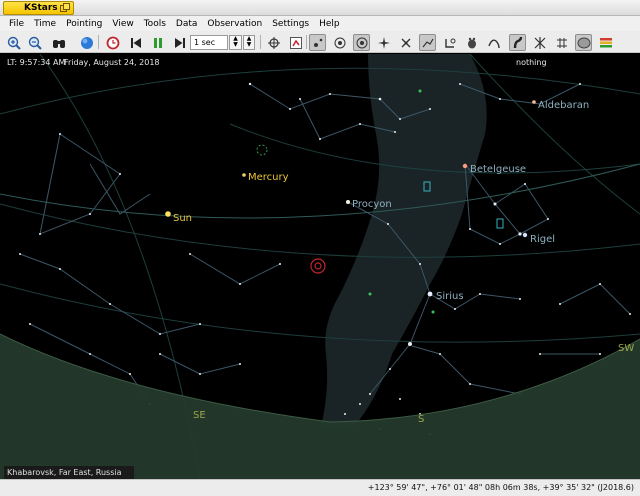 Image resolution: width=640 pixels, height=496 pixels. Describe the element at coordinates (563, 105) in the screenshot. I see `label-aldebaran: Aldebaran` at that location.